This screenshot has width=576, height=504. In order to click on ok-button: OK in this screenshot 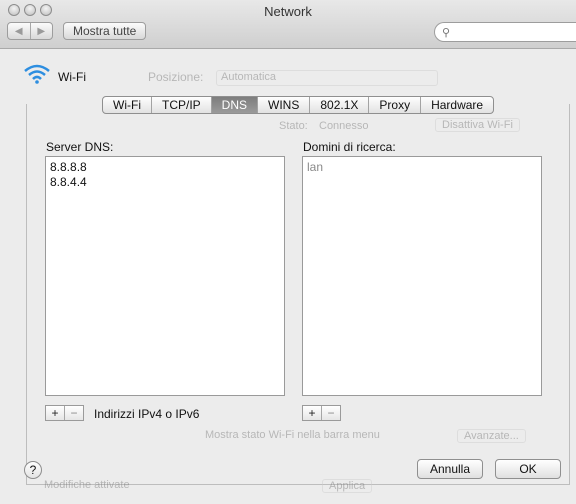, I will do `click(528, 469)`.